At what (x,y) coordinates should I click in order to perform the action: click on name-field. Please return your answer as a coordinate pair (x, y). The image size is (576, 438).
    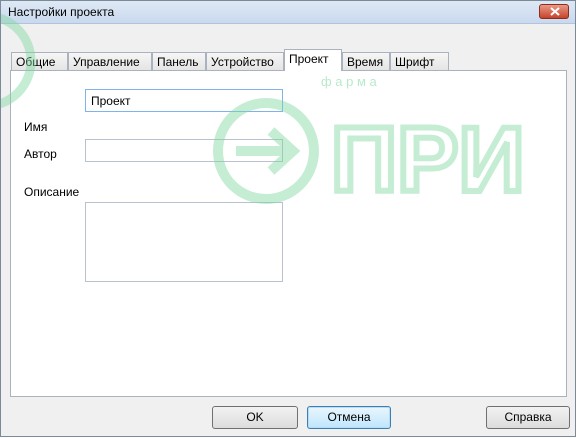
    Looking at the image, I should click on (184, 100).